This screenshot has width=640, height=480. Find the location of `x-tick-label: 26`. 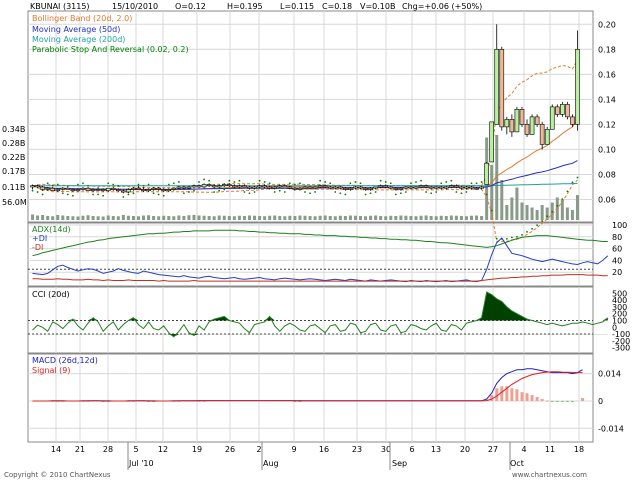

x-tick-label: 26 is located at coordinates (230, 449).